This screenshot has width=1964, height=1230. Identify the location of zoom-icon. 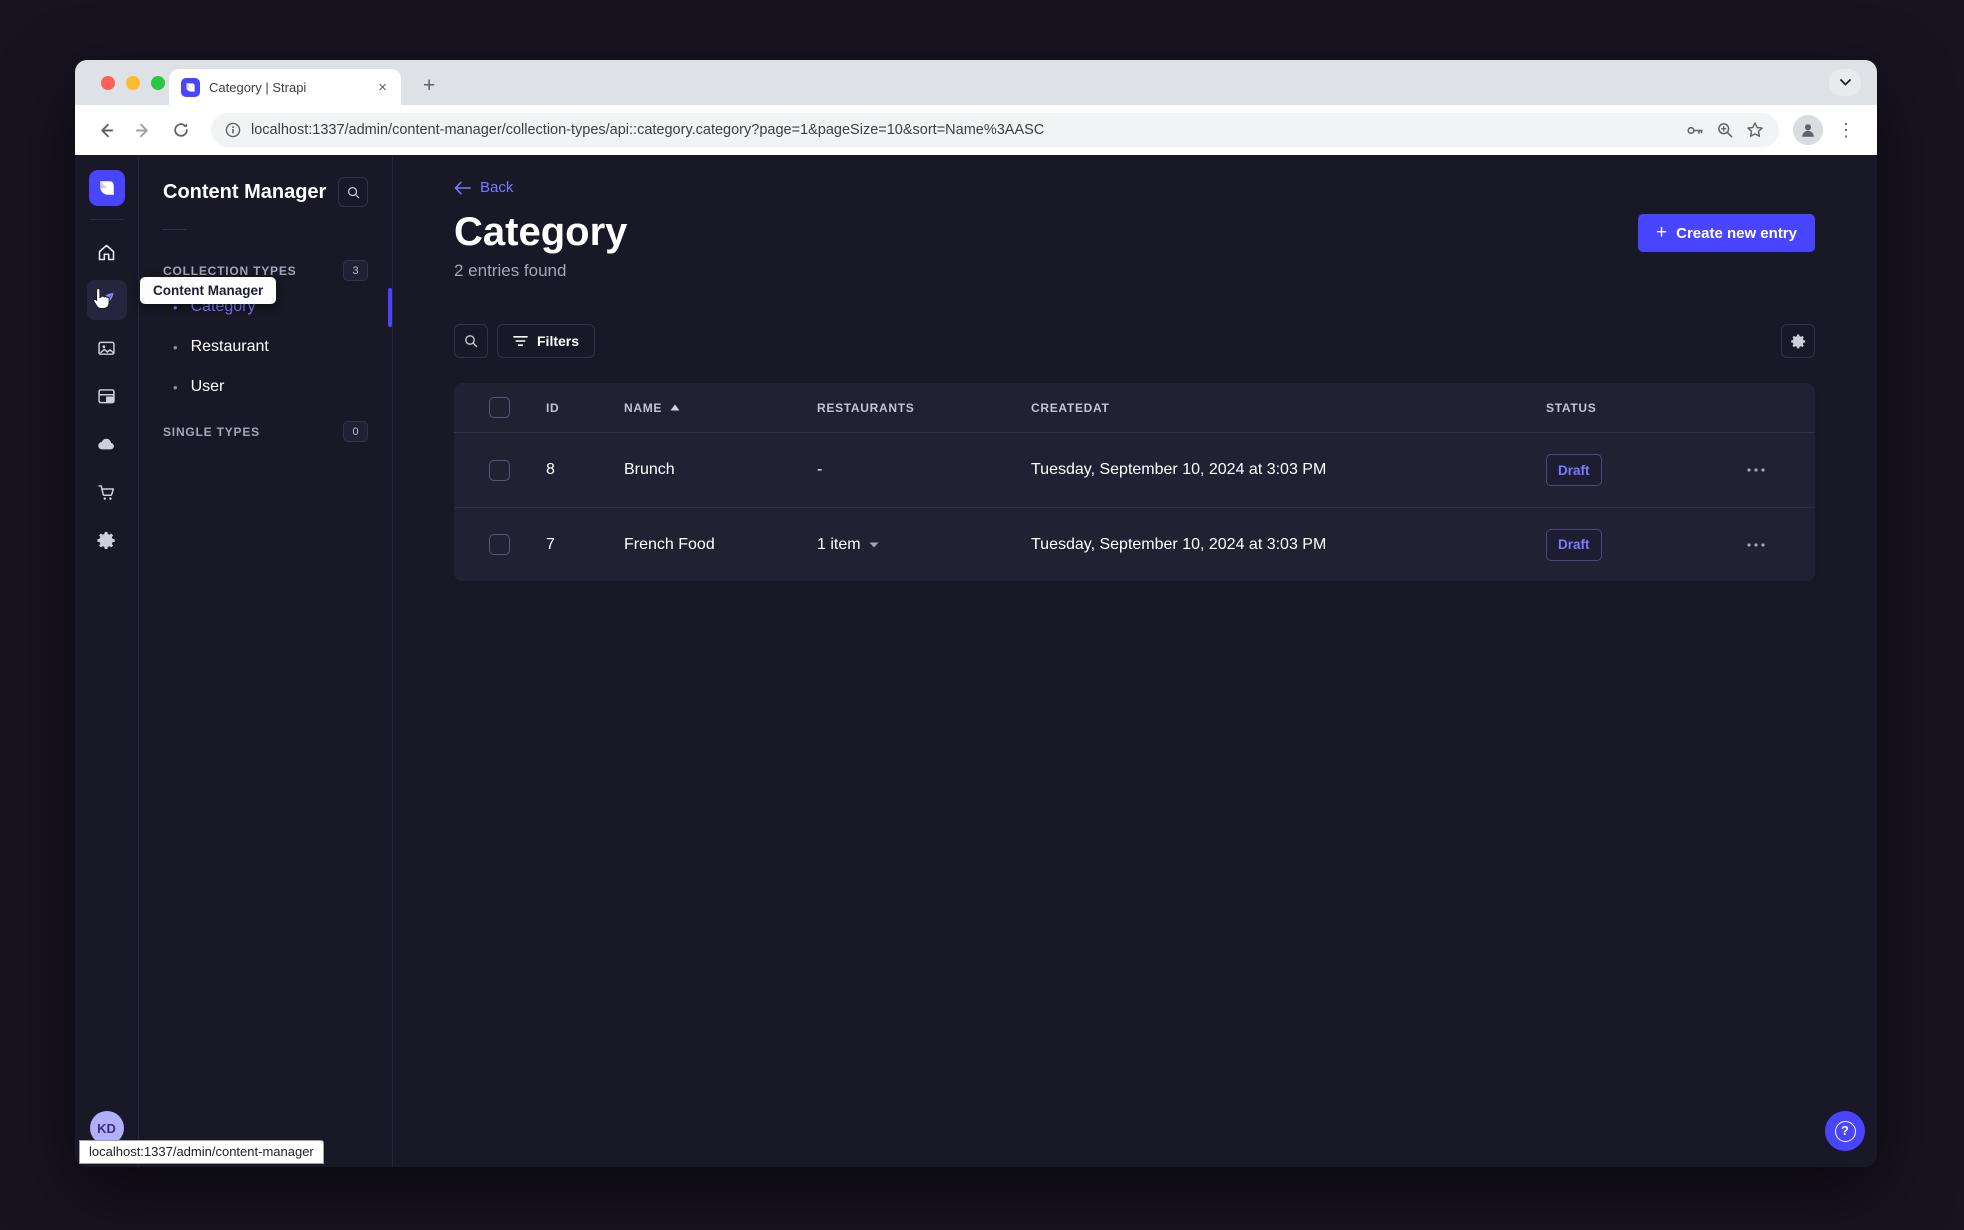
(1725, 130).